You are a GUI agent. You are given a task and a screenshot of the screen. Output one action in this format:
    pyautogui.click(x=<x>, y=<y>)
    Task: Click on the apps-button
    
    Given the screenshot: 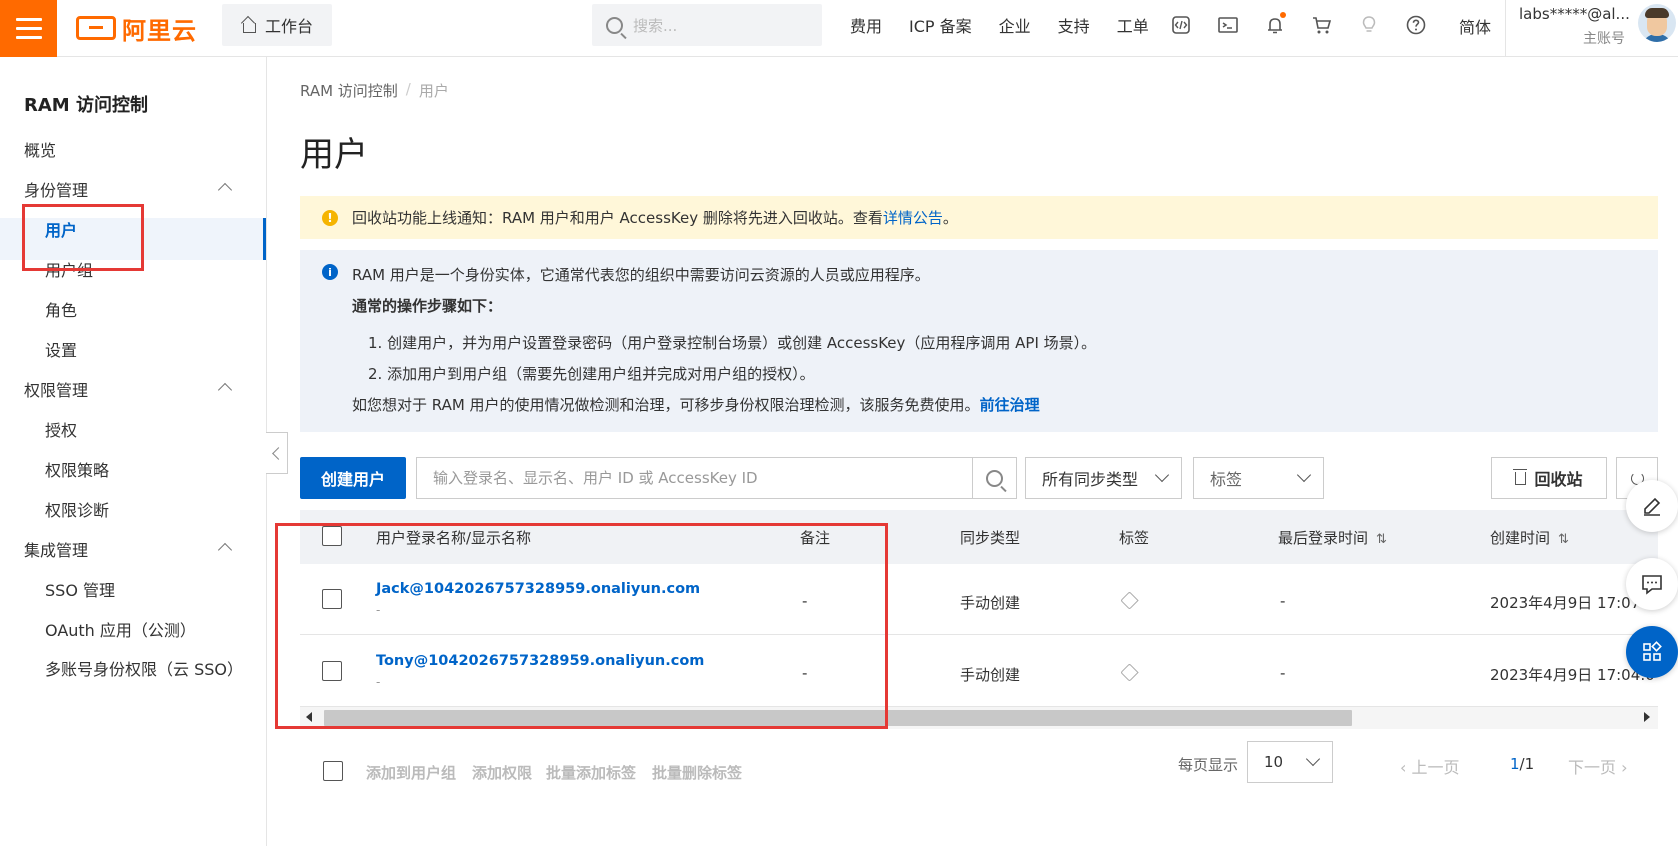 What is the action you would take?
    pyautogui.click(x=1652, y=652)
    